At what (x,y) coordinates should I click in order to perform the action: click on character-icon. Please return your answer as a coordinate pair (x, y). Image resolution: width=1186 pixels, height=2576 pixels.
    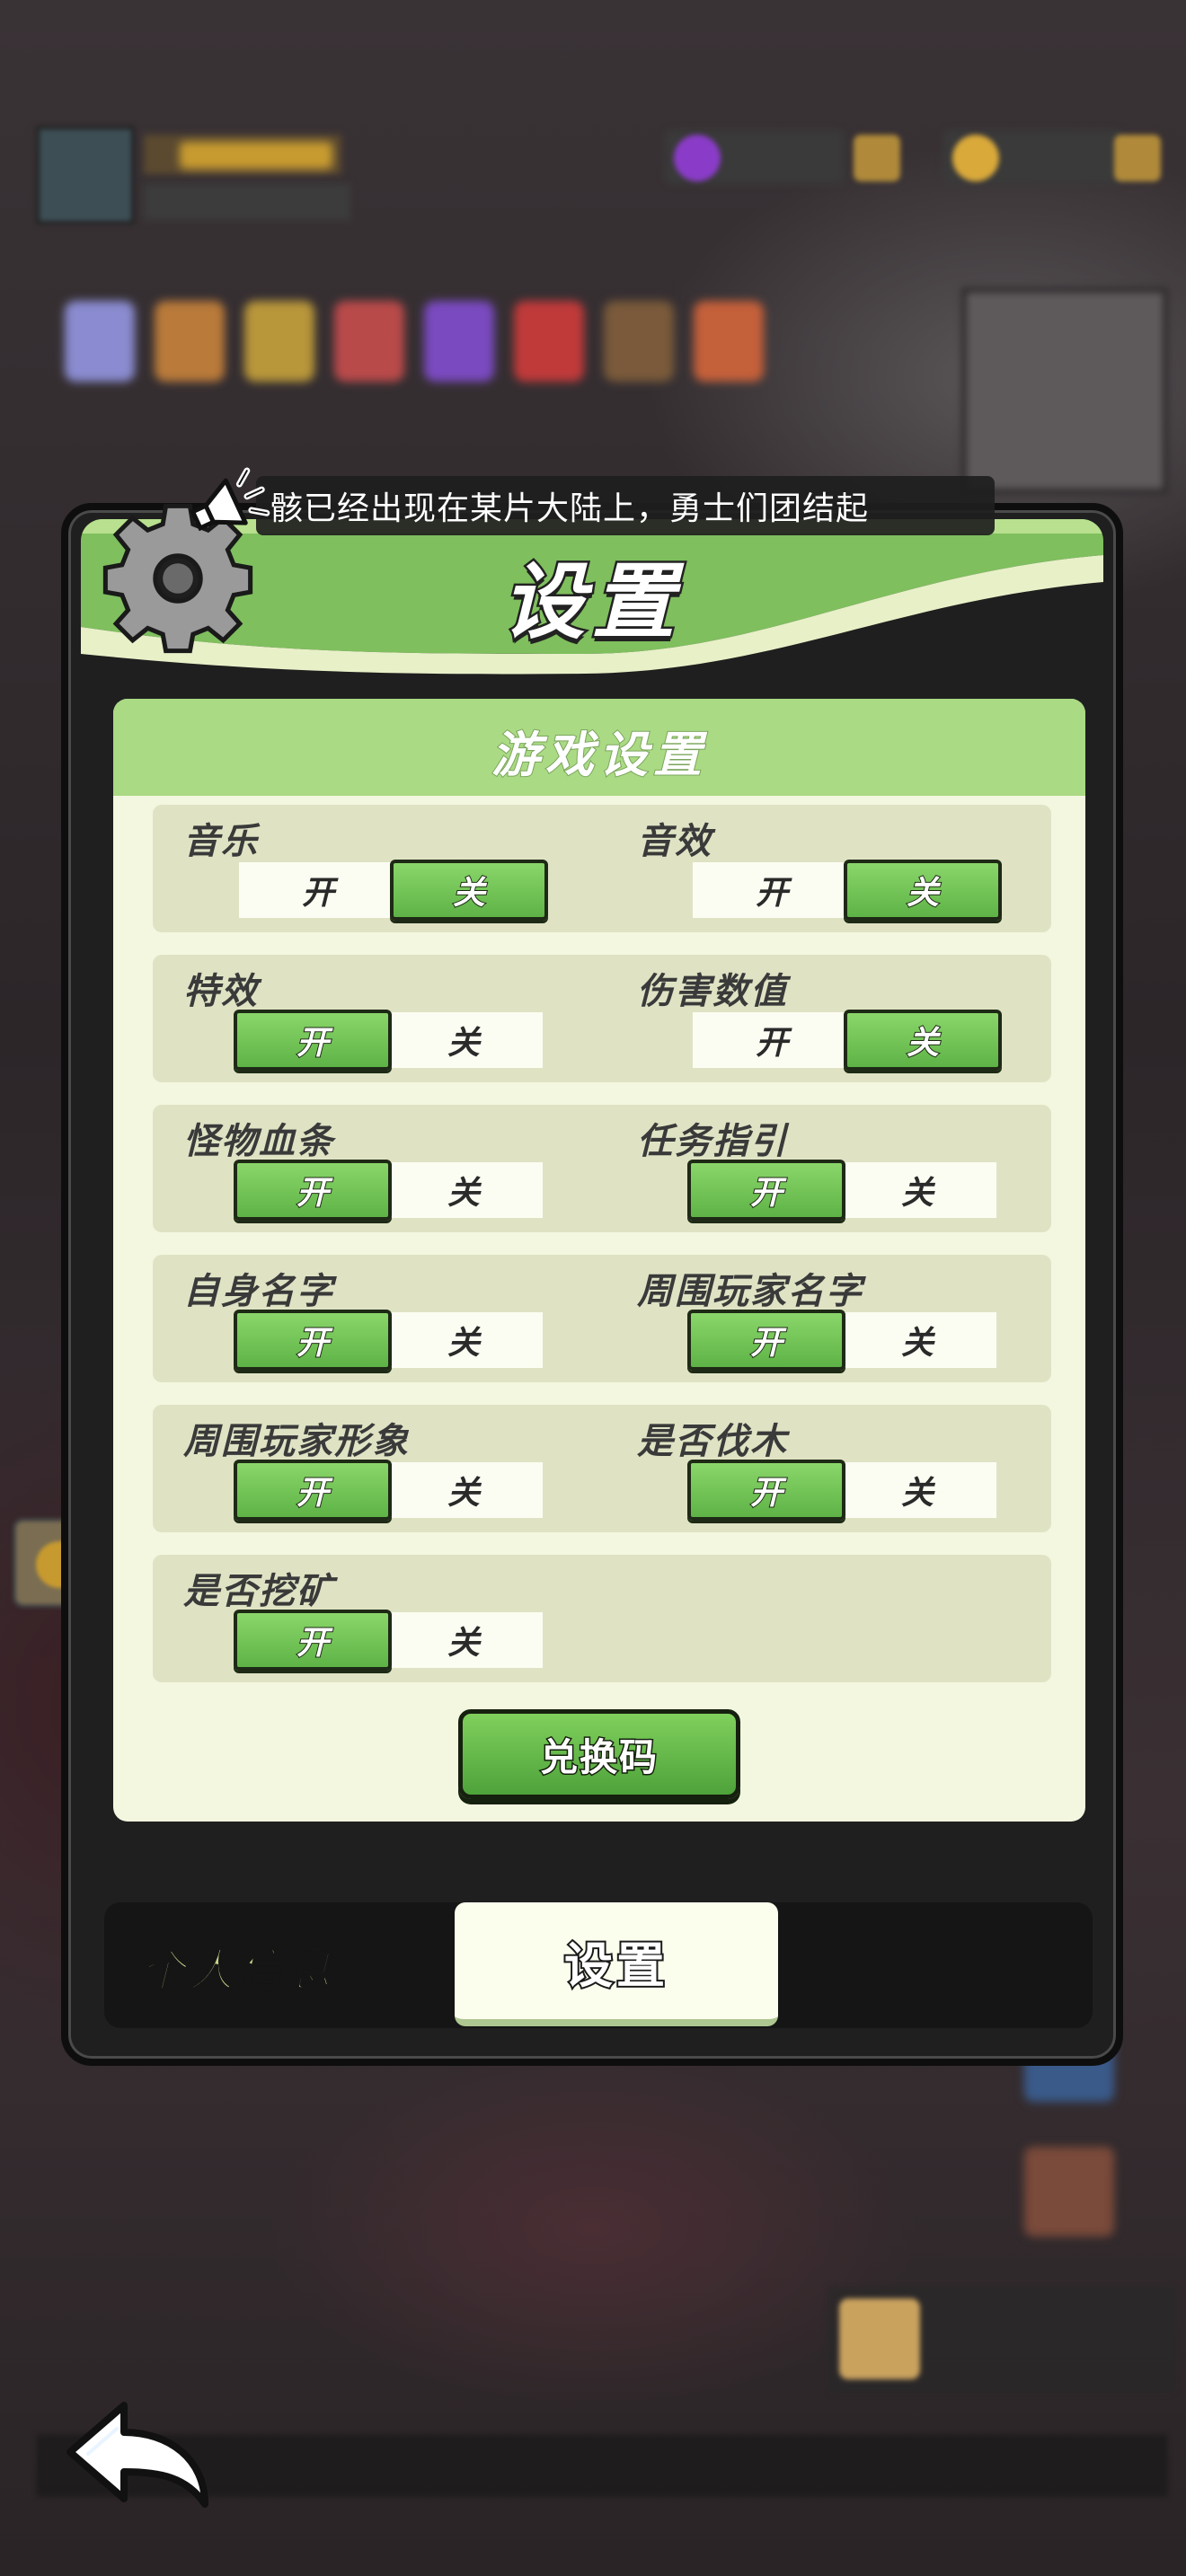
    Looking at the image, I should click on (1069, 2191).